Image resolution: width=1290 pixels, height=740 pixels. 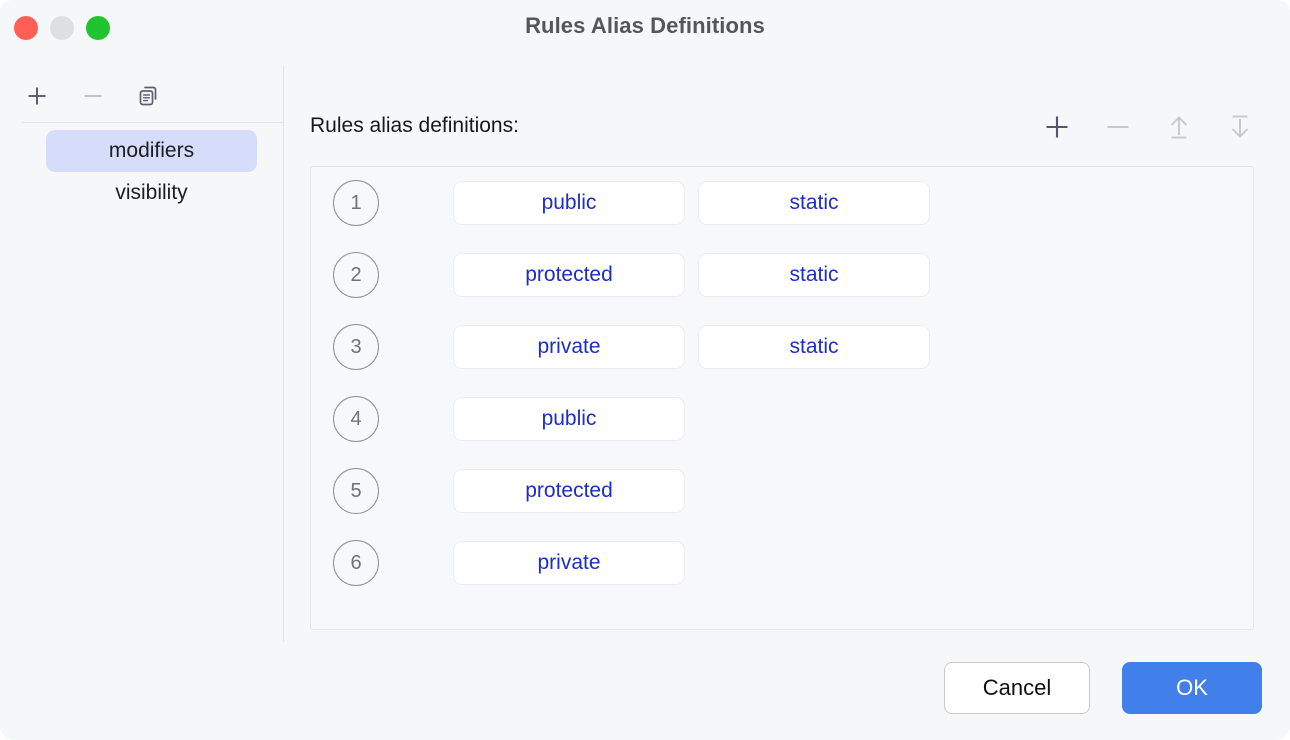 What do you see at coordinates (414, 125) in the screenshot?
I see `rules-alias-definitions-label: Rules alias definitions:` at bounding box center [414, 125].